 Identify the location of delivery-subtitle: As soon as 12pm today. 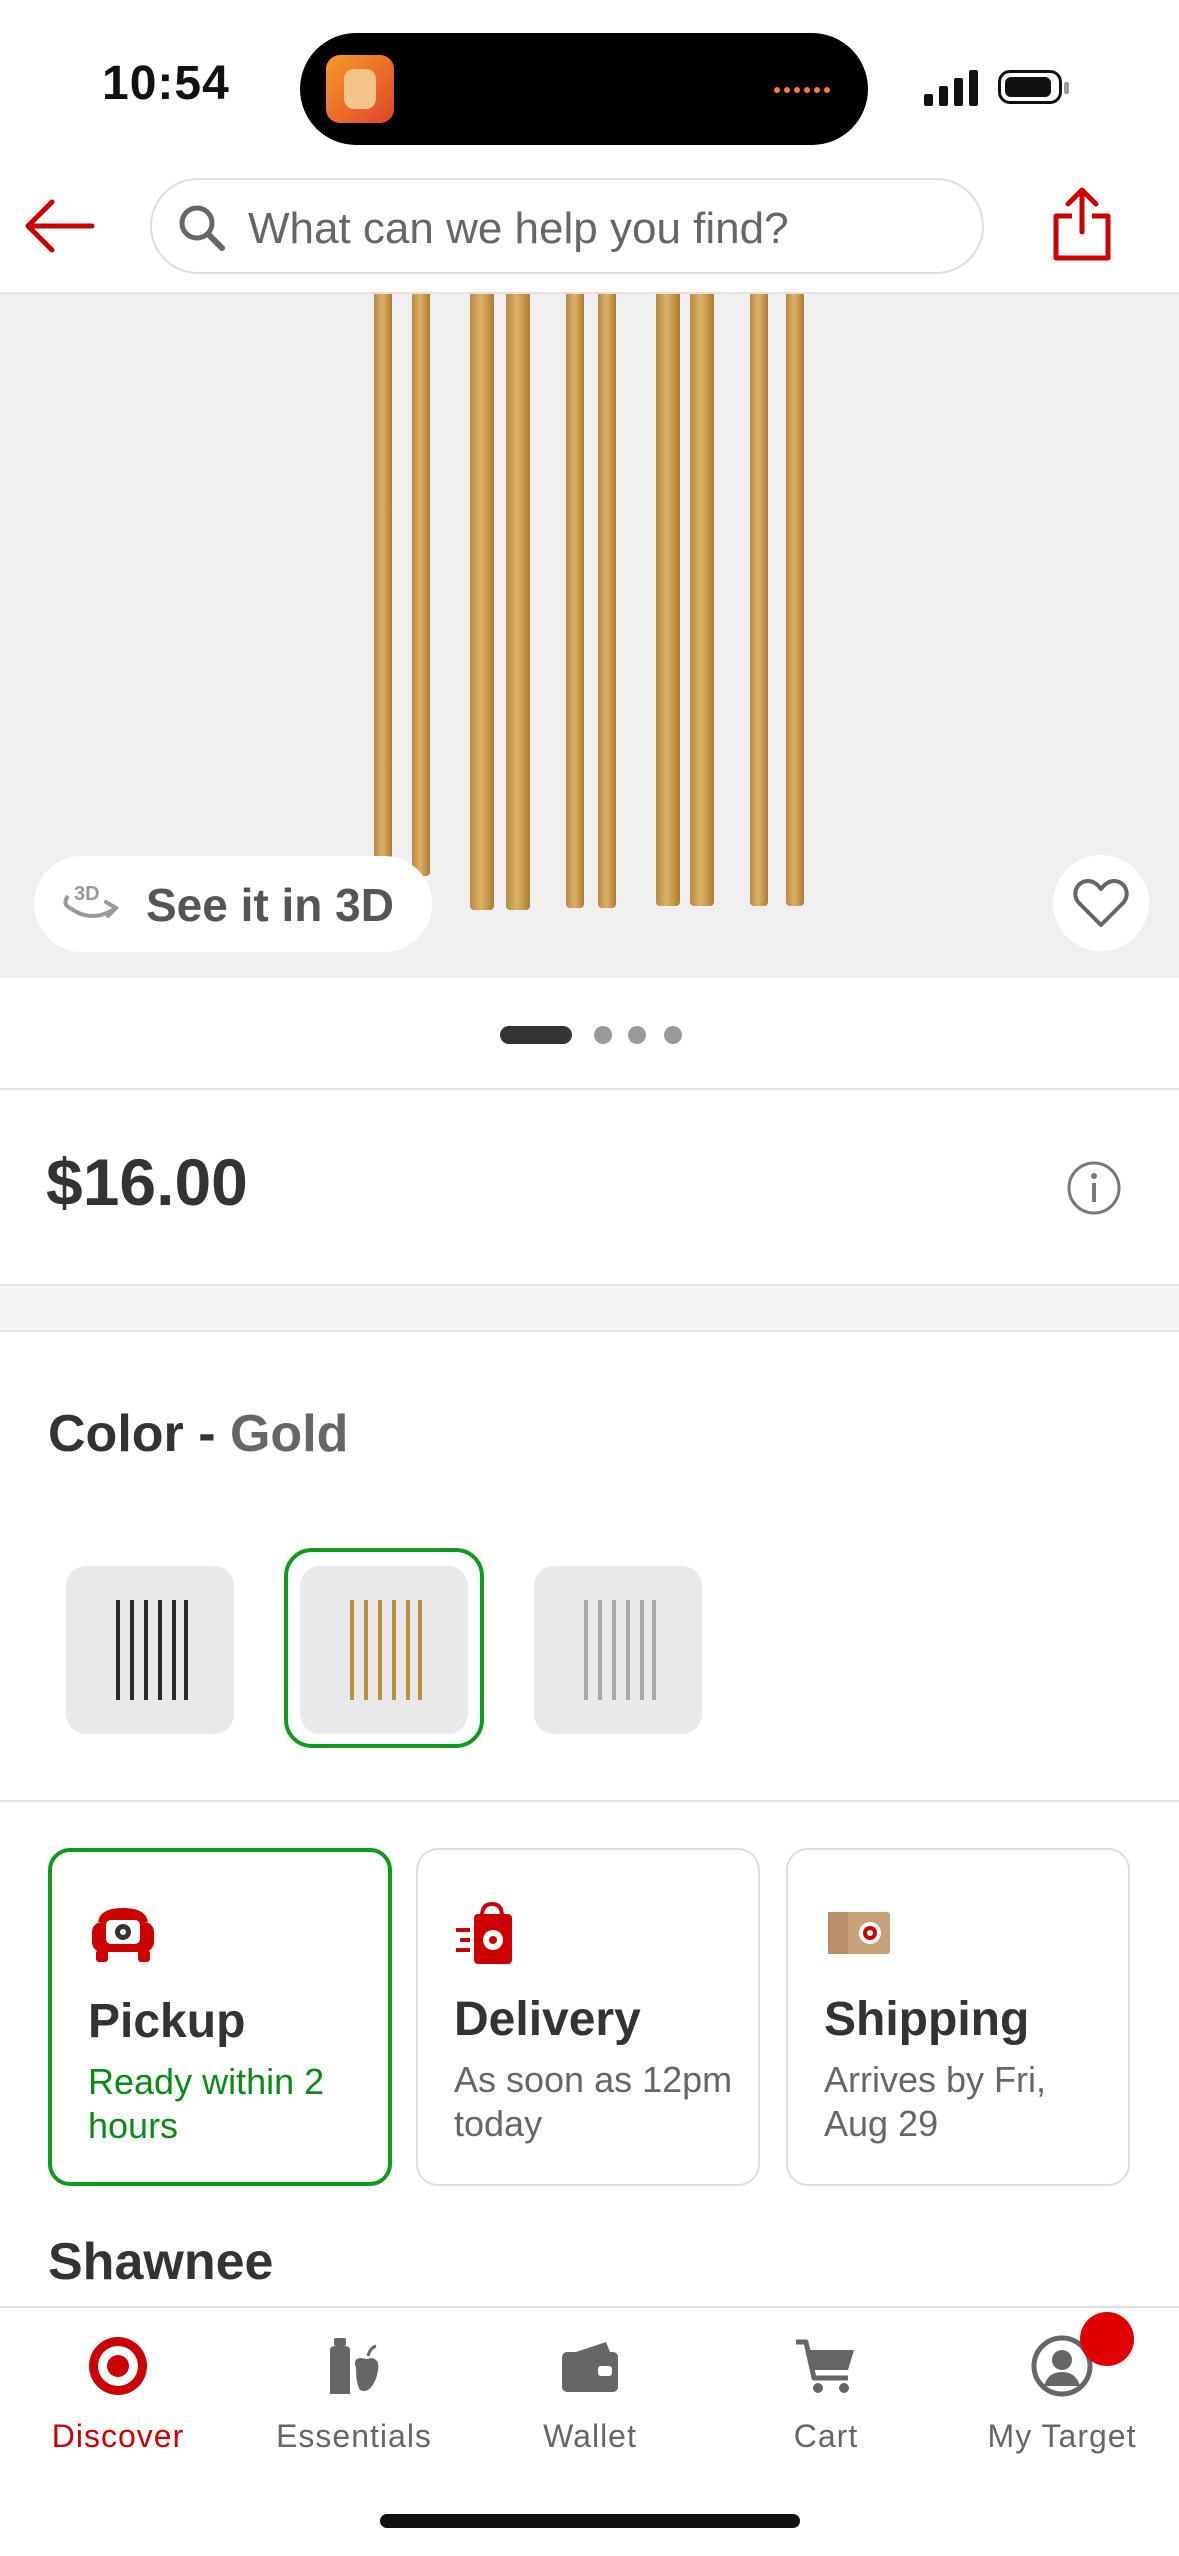
(593, 2101).